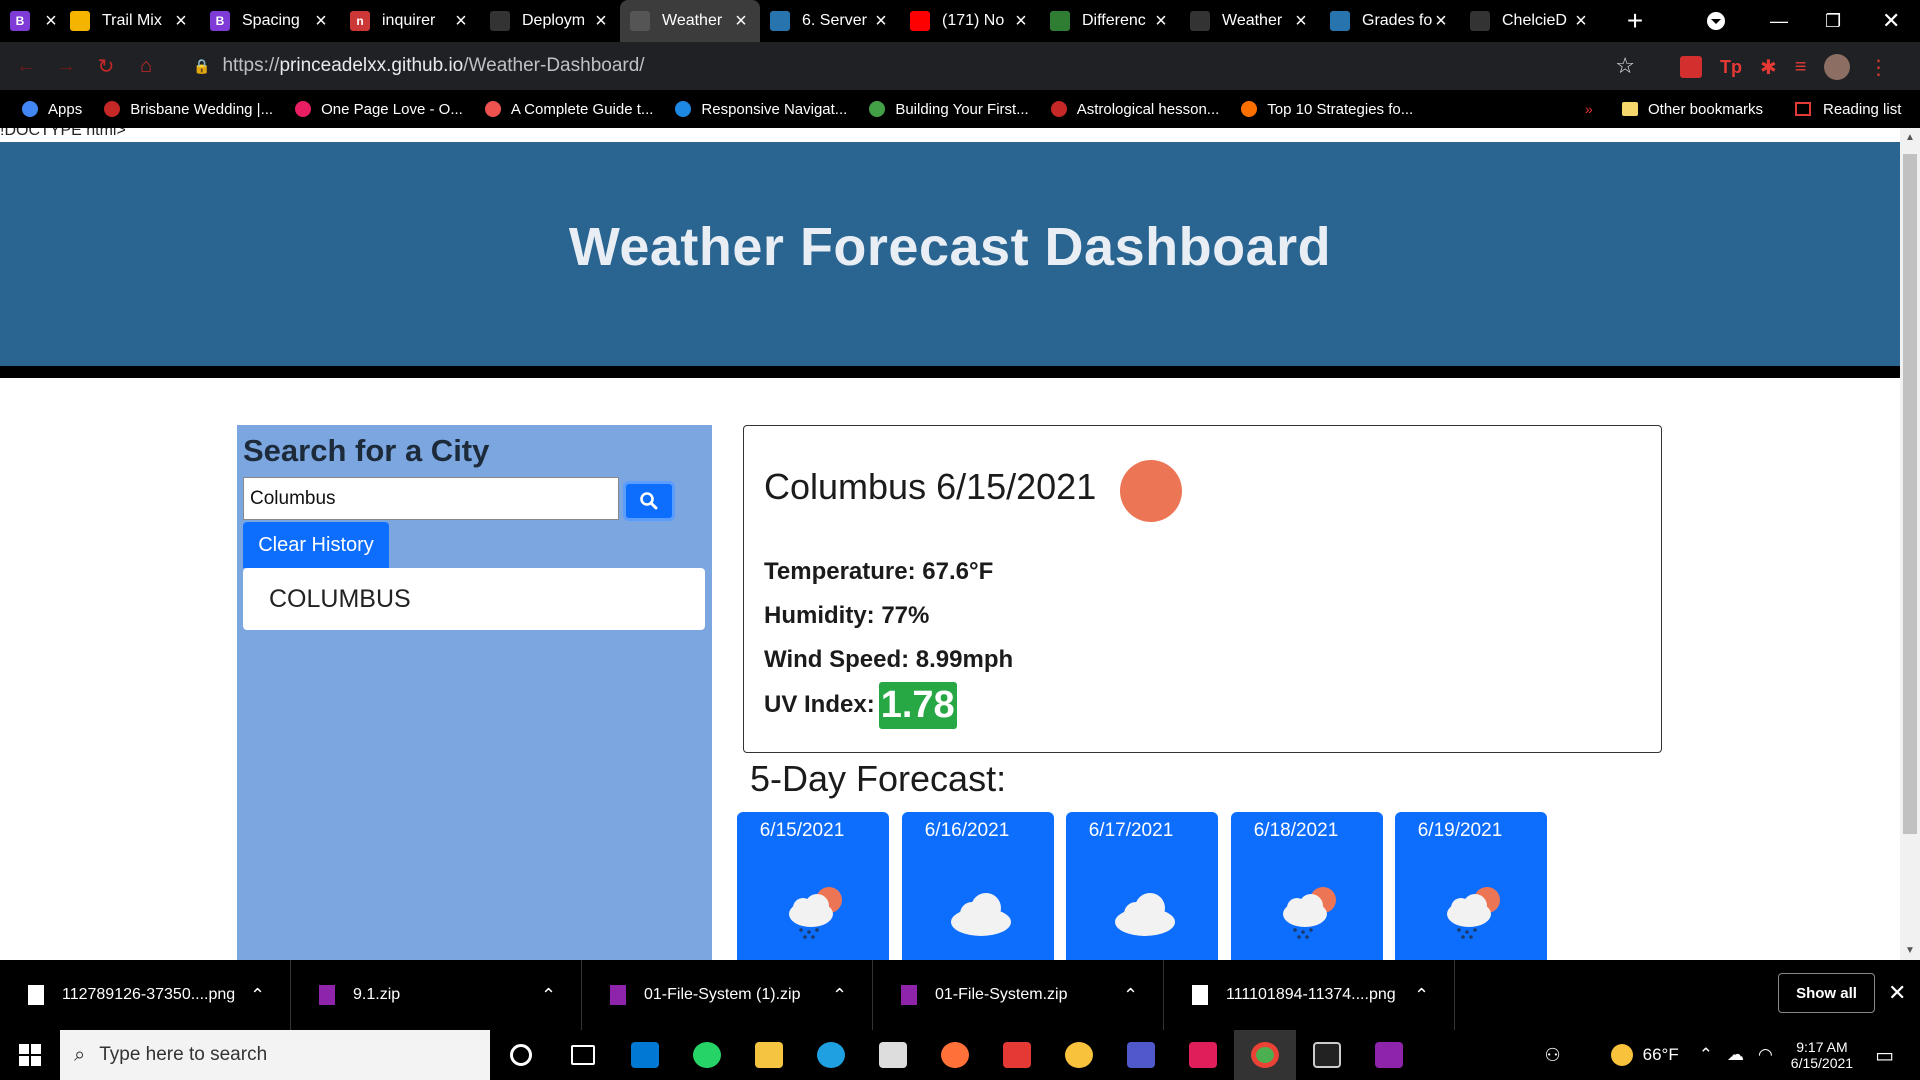 The image size is (1920, 1080). What do you see at coordinates (769, 1055) in the screenshot?
I see `file-explorer-icon` at bounding box center [769, 1055].